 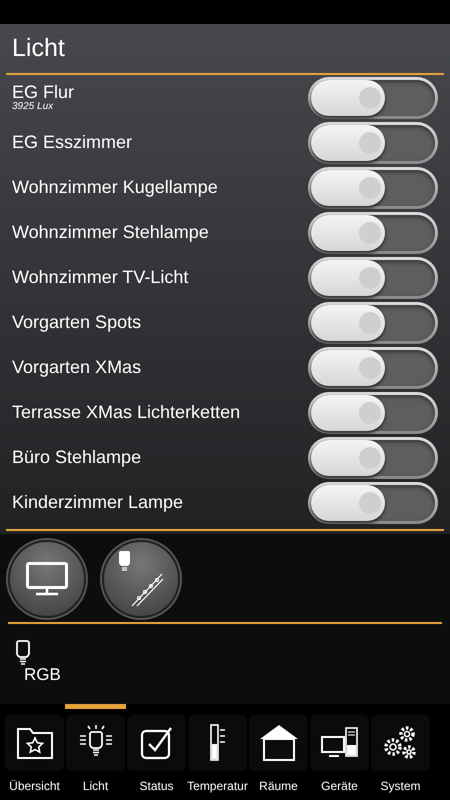 I want to click on light-name: Büro Stehlampe, so click(x=77, y=458).